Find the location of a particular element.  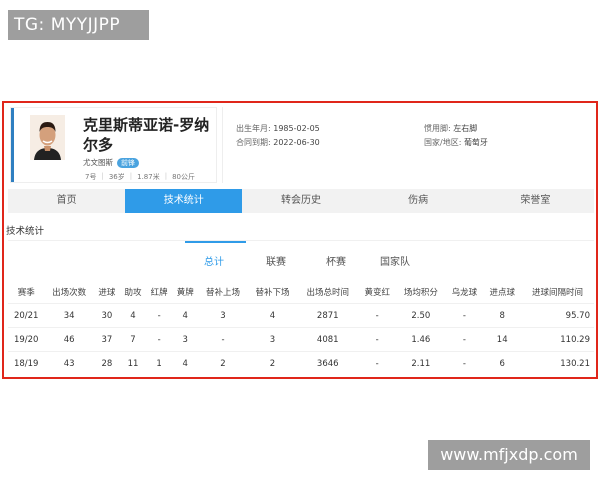

contract-info: 合同到期: 2022-06-30 is located at coordinates (278, 142).